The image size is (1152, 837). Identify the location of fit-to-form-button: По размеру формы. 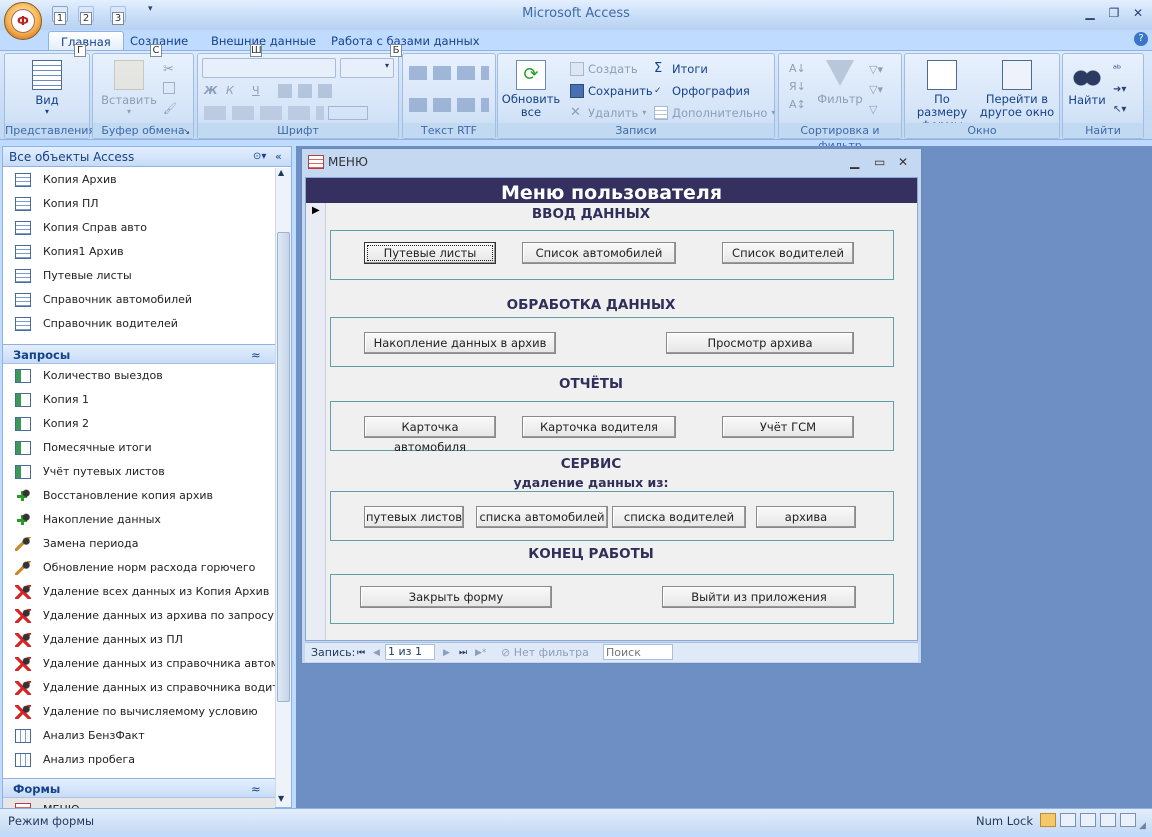
(942, 96).